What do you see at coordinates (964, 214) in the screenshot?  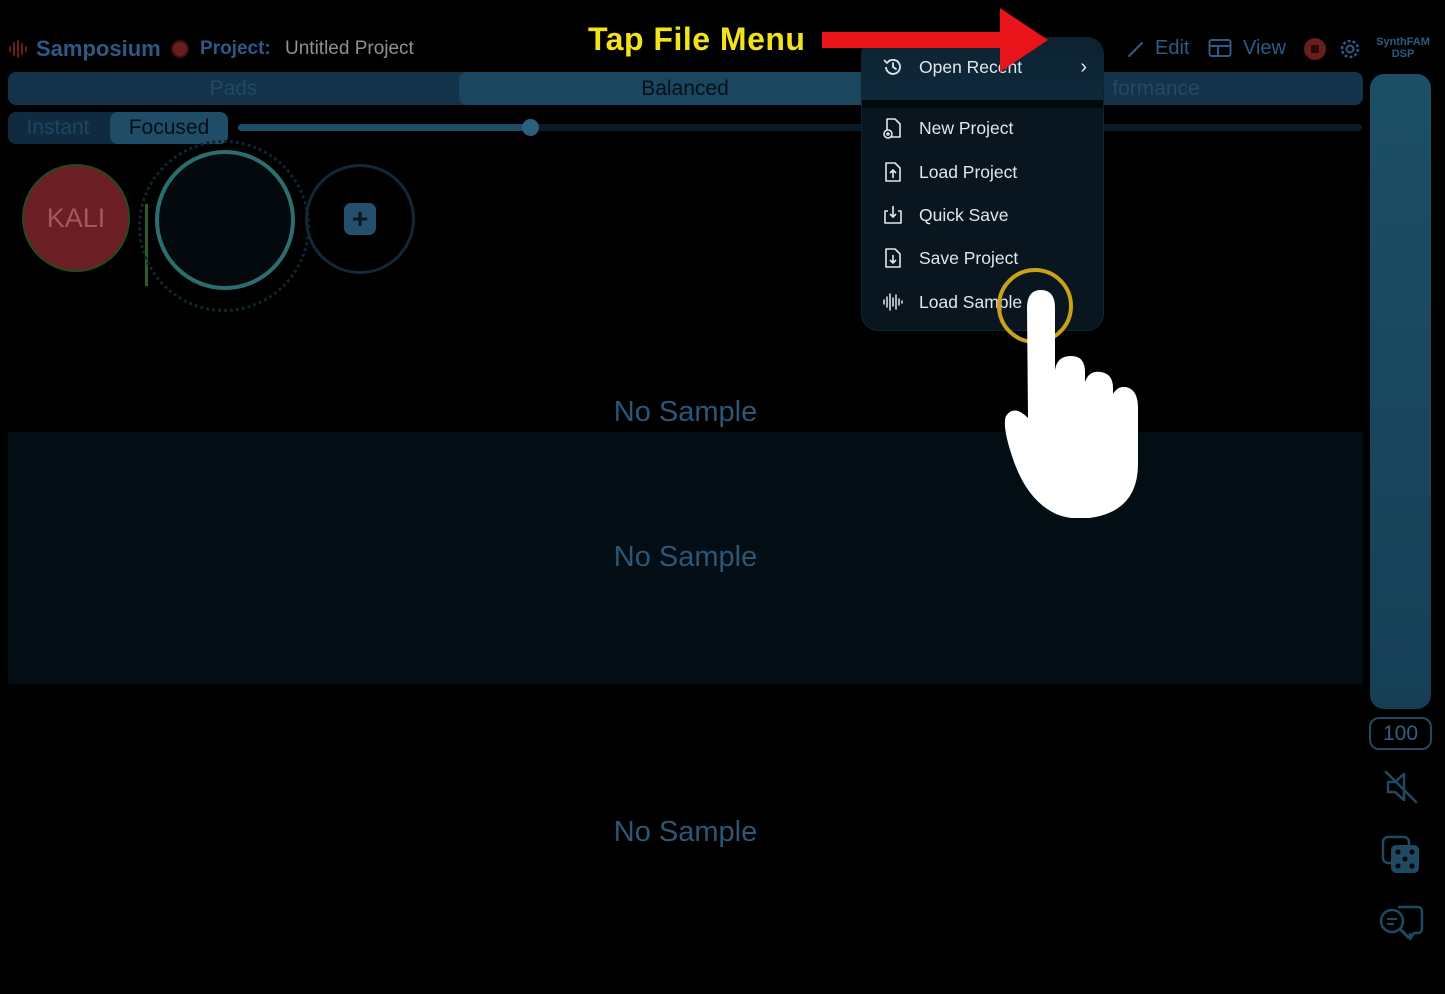 I see `menu-label-quick-save: Quick Save` at bounding box center [964, 214].